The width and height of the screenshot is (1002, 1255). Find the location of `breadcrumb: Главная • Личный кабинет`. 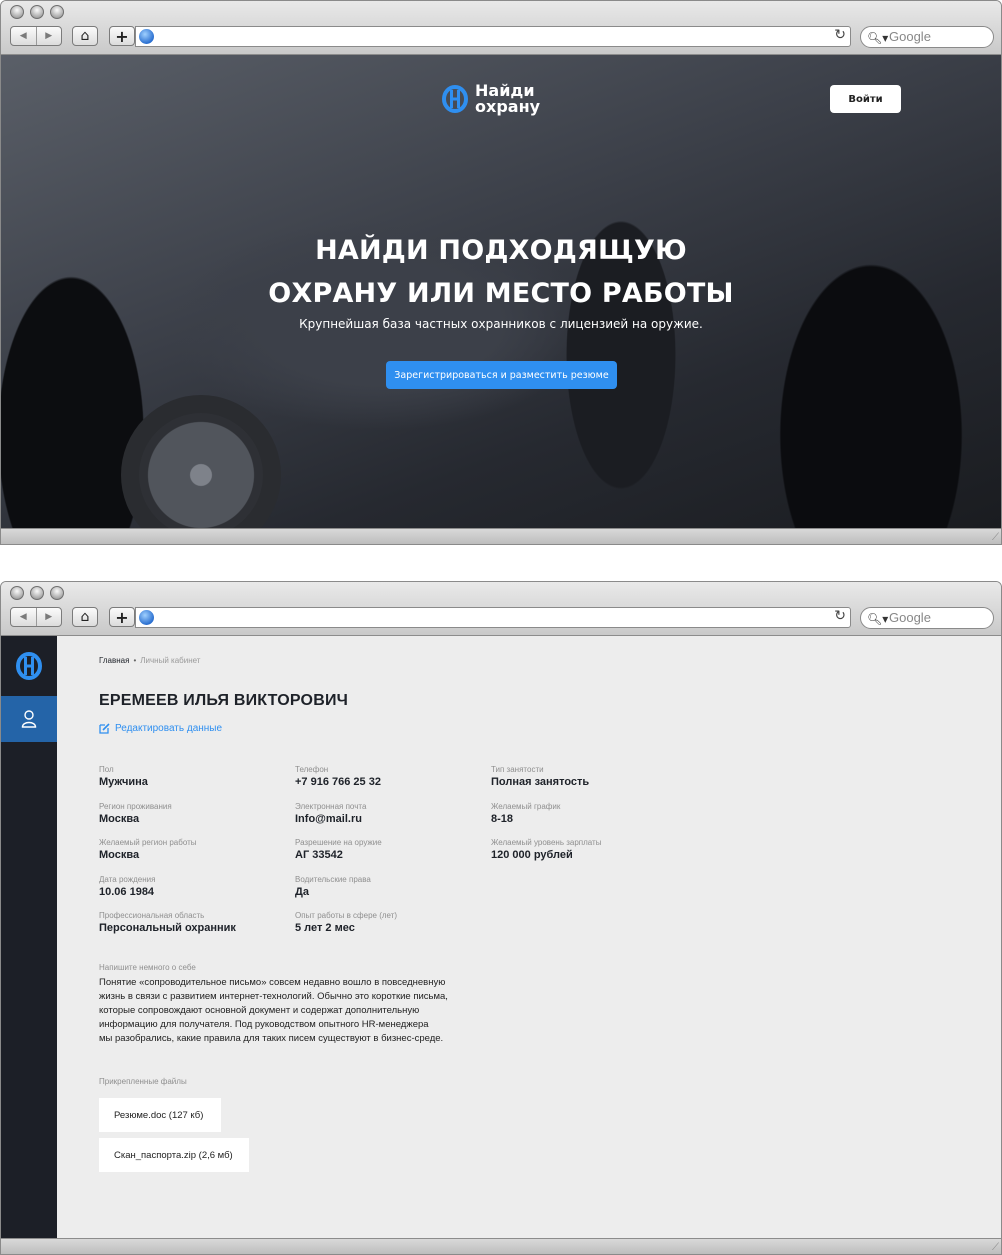

breadcrumb: Главная • Личный кабинет is located at coordinates (149, 660).